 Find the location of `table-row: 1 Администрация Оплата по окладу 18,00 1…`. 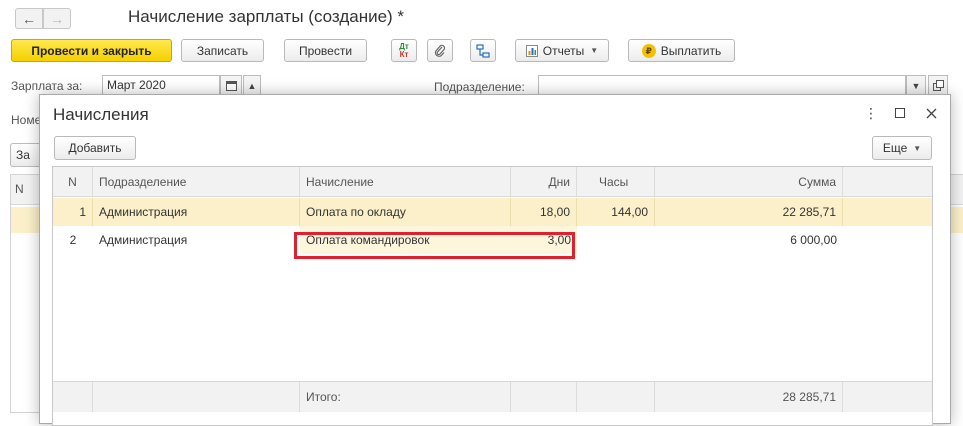

table-row: 1 Администрация Оплата по окладу 18,00 1… is located at coordinates (492, 212).